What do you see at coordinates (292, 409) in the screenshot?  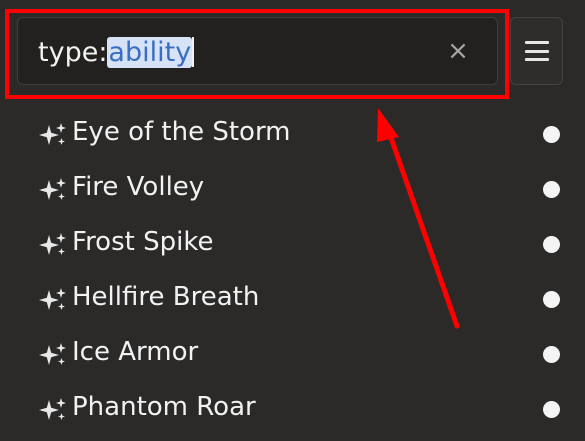 I see `list-item: Phantom Roar` at bounding box center [292, 409].